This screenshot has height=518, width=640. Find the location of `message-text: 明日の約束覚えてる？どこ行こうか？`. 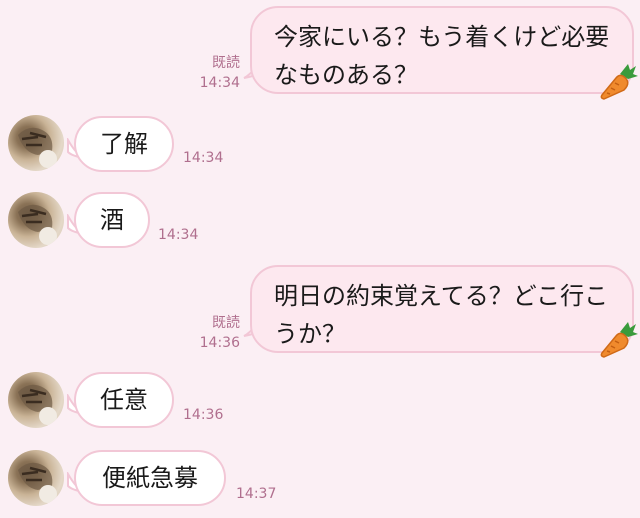

message-text: 明日の約束覚えてる？どこ行こうか？ is located at coordinates (441, 315).